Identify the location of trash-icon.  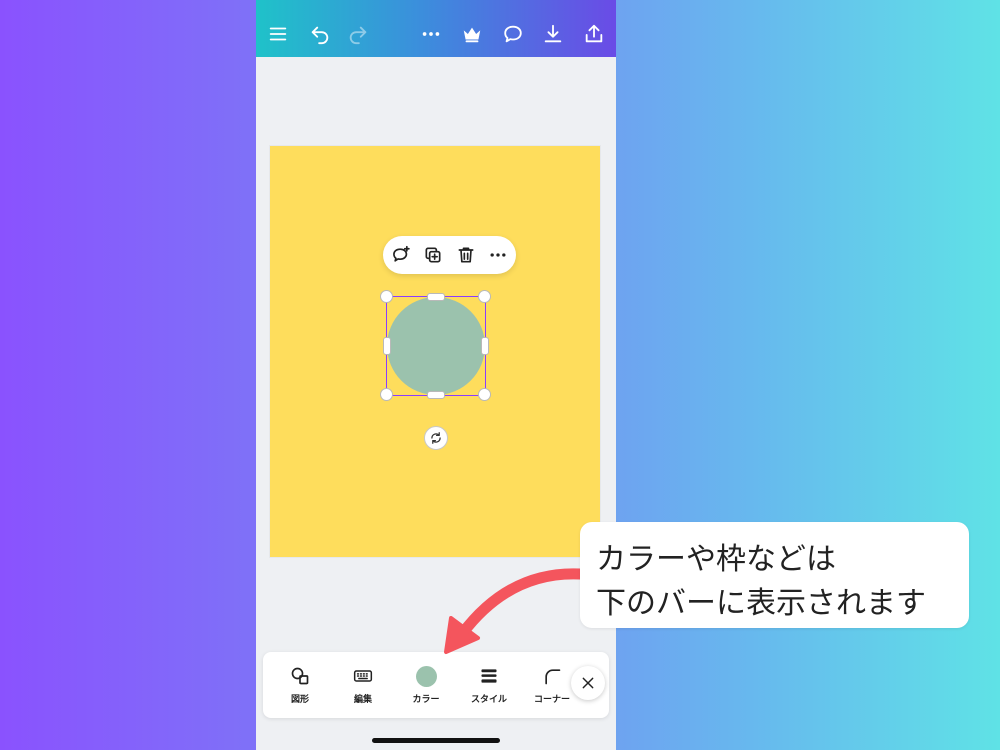
(466, 255).